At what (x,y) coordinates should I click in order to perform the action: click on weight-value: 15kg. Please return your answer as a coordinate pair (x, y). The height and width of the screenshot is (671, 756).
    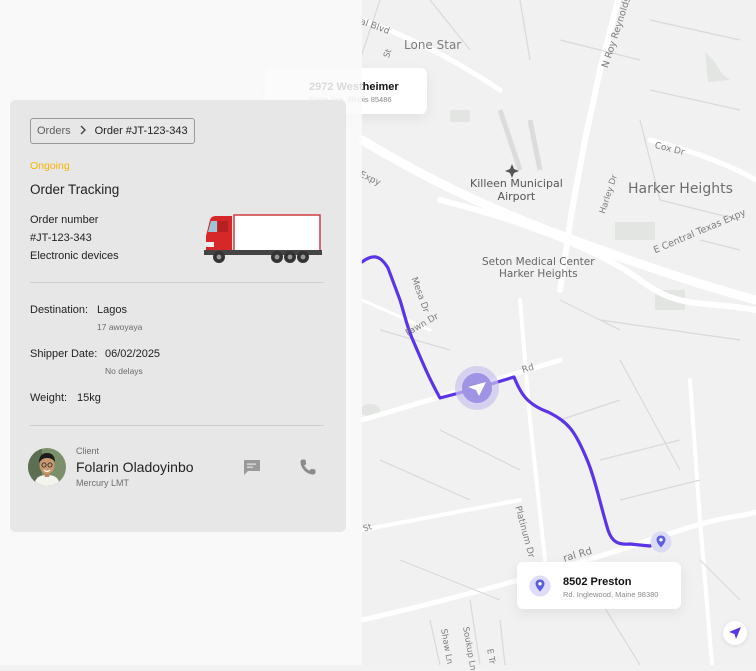
    Looking at the image, I should click on (89, 398).